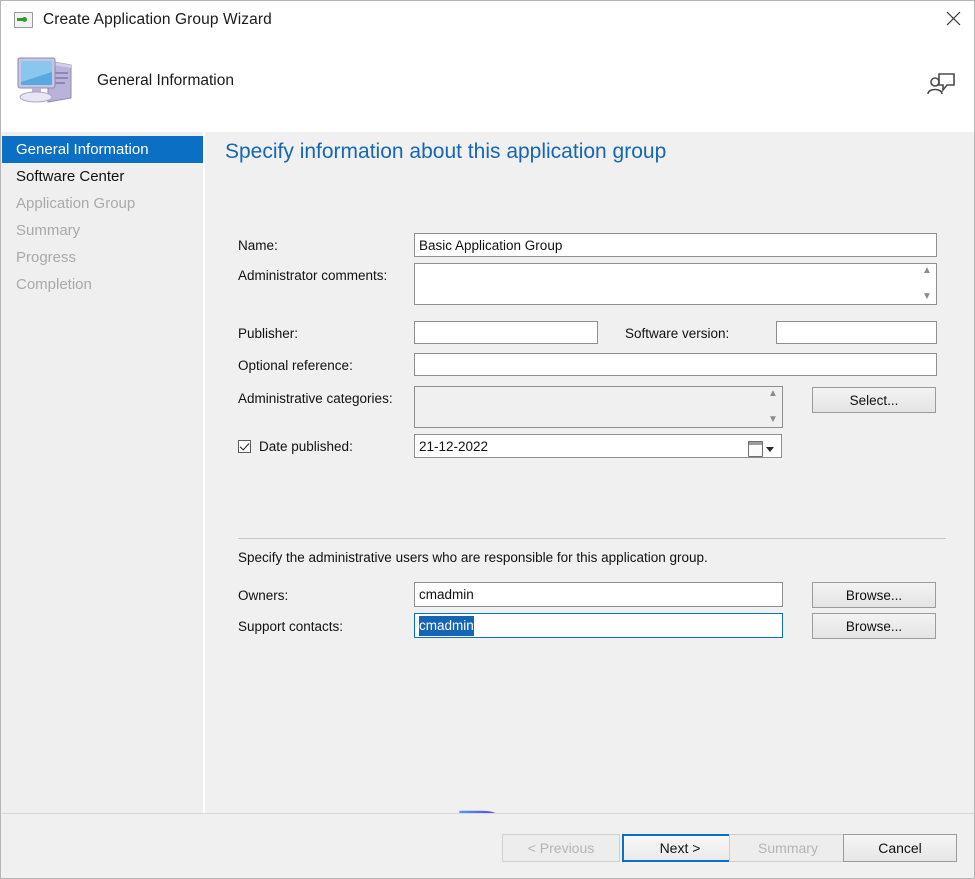 This screenshot has width=975, height=879. Describe the element at coordinates (598, 625) in the screenshot. I see `support-contacts-input: cmadmin` at that location.